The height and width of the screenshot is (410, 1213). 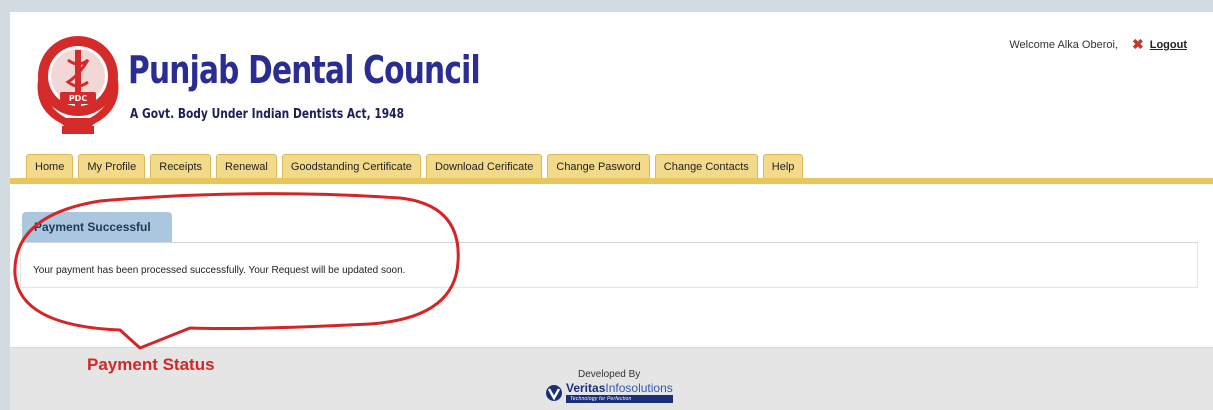 What do you see at coordinates (112, 166) in the screenshot?
I see `tab-my-profile: My Profile` at bounding box center [112, 166].